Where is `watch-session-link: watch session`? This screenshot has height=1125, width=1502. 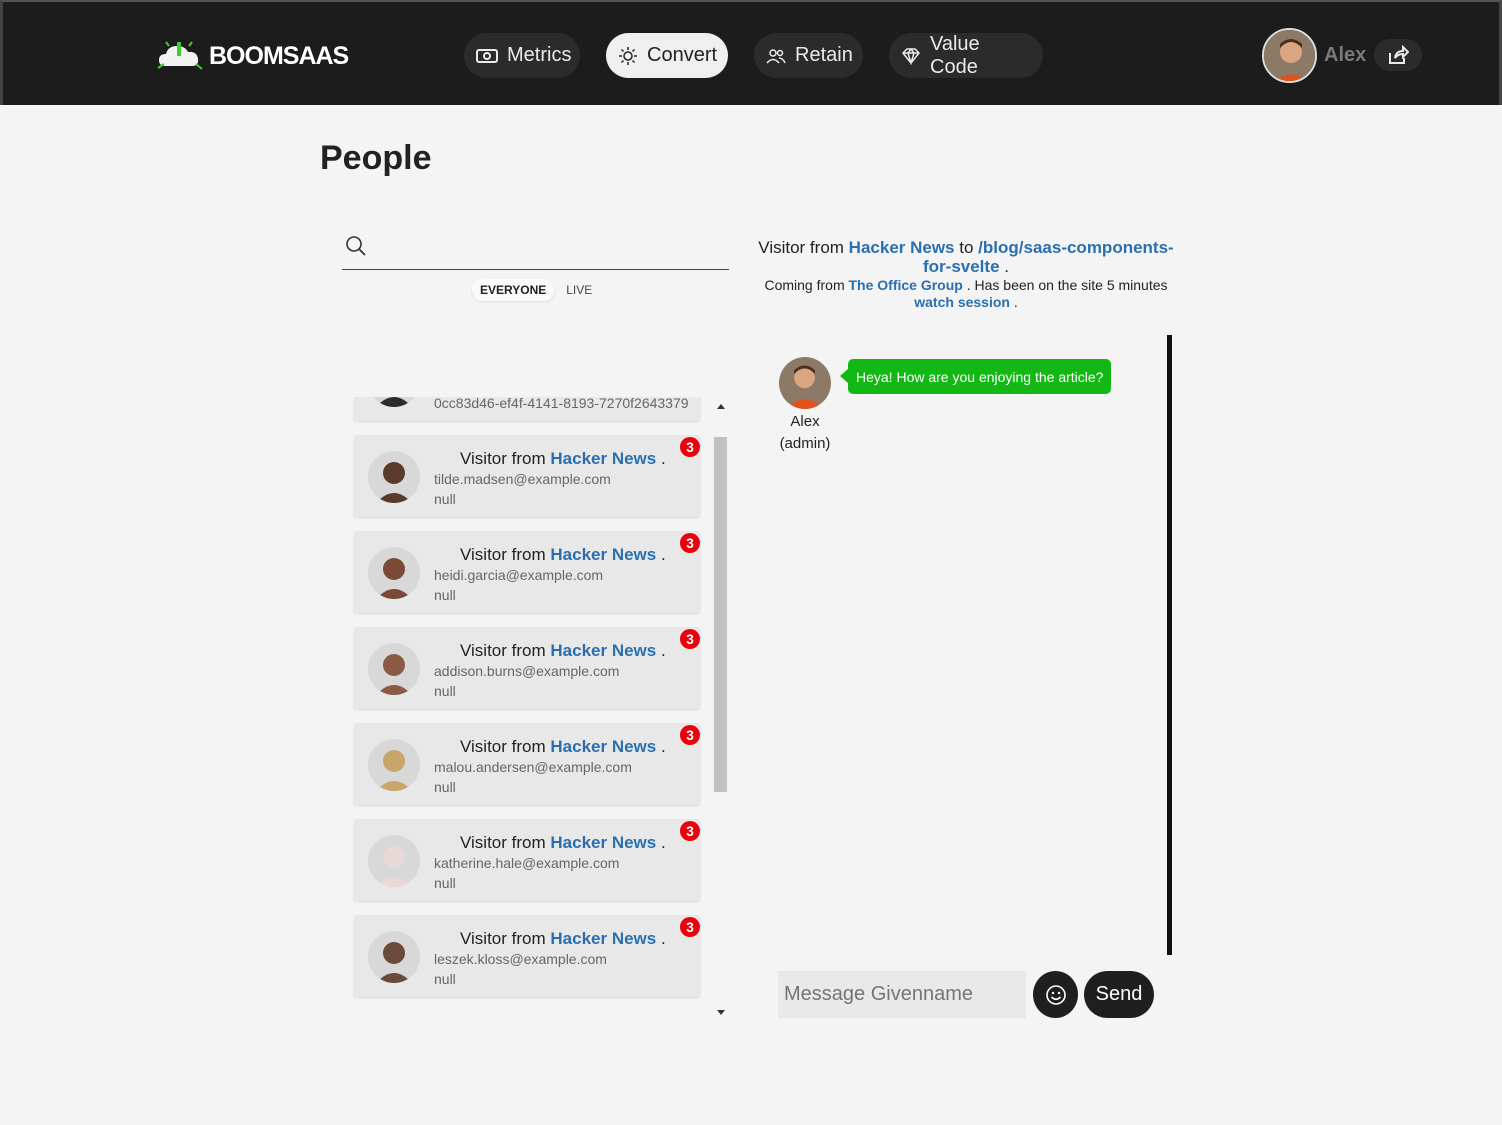
watch-session-link: watch session is located at coordinates (962, 302).